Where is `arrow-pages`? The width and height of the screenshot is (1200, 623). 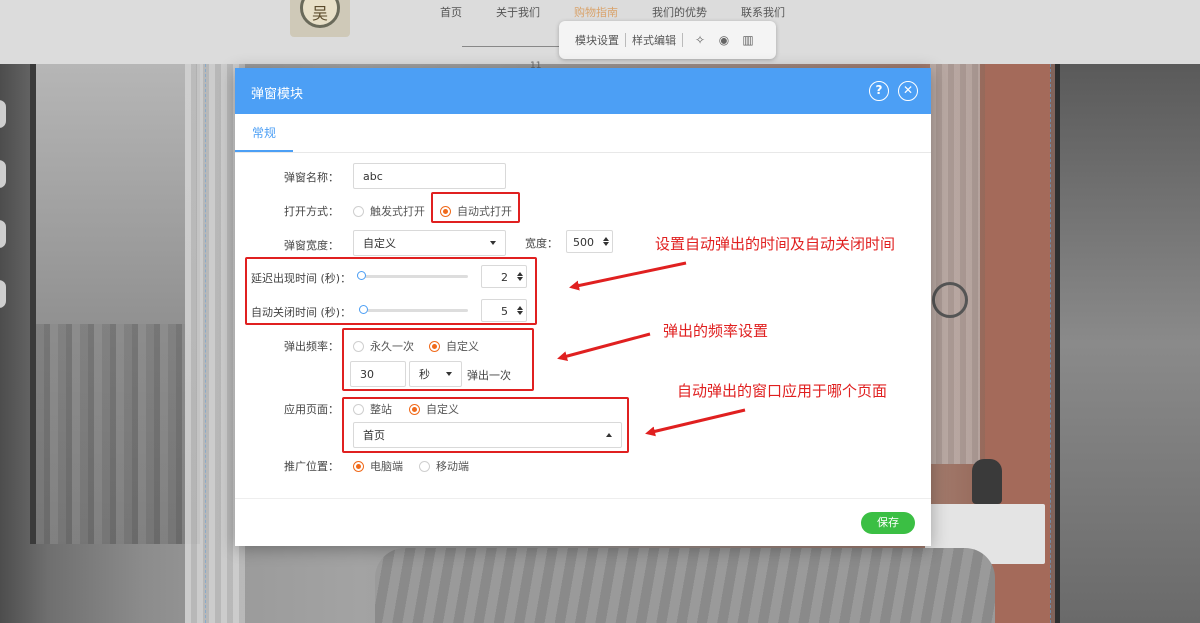 arrow-pages is located at coordinates (695, 422).